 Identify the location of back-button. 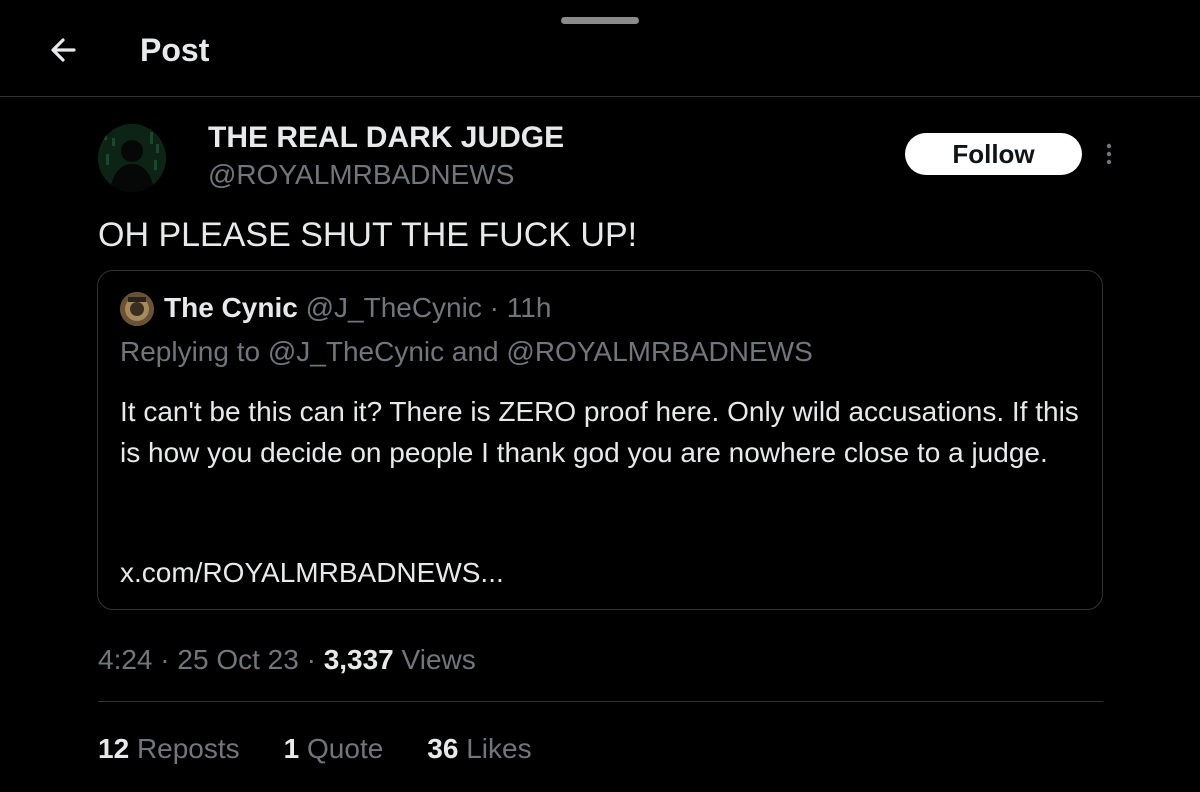
(64, 50).